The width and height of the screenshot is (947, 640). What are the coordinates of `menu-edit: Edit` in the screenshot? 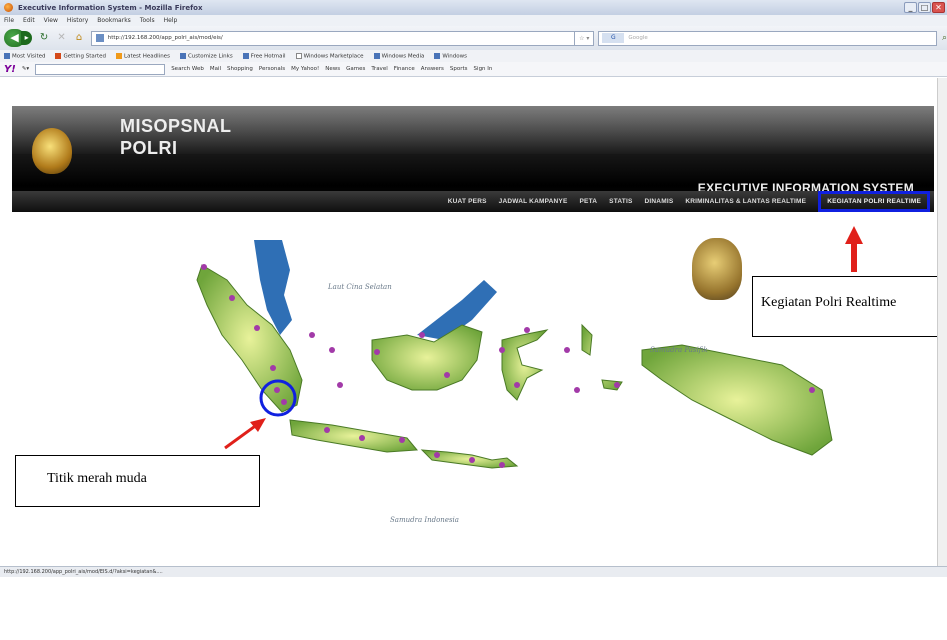 It's located at (29, 20).